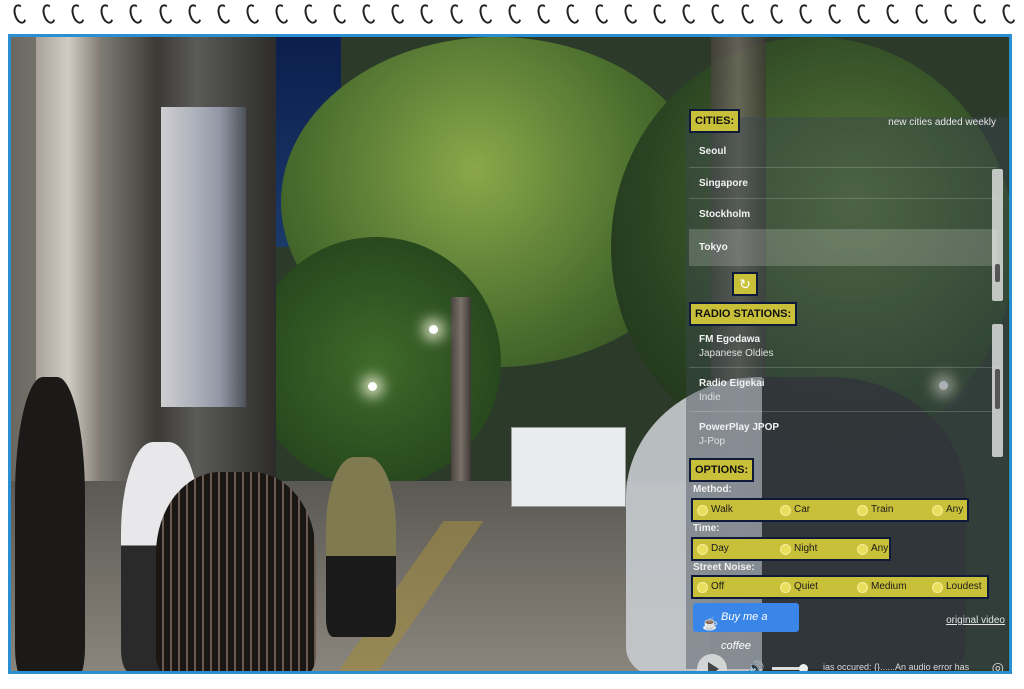 This screenshot has width=1024, height=689. Describe the element at coordinates (710, 397) in the screenshot. I see `radio-genre: Indie` at that location.